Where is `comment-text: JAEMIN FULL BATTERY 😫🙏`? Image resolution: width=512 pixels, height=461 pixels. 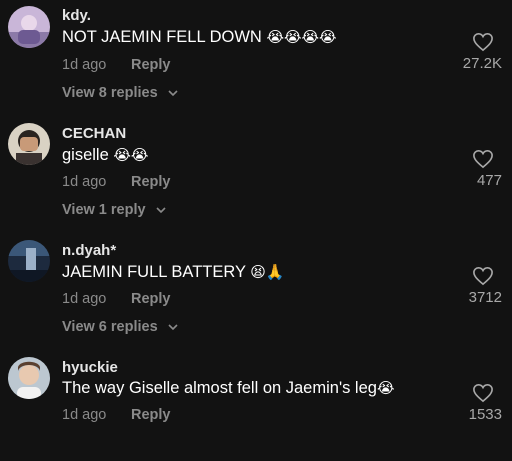
comment-text: JAEMIN FULL BATTERY 😫🙏 is located at coordinates (173, 272).